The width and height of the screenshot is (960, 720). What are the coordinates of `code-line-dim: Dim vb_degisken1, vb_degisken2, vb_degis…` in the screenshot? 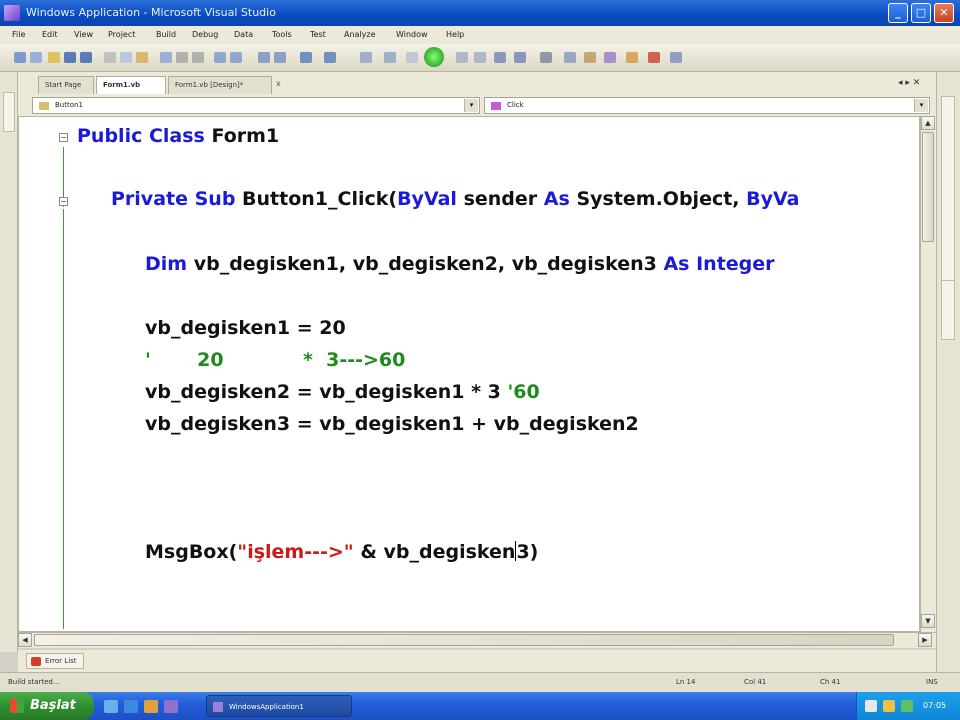 It's located at (460, 264).